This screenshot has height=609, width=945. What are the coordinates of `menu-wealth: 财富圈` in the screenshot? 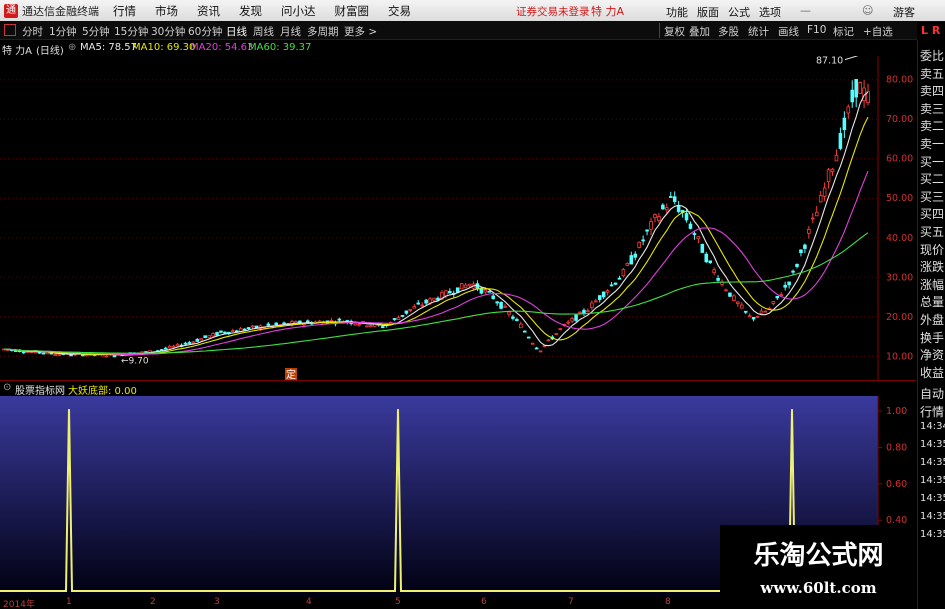 It's located at (352, 11).